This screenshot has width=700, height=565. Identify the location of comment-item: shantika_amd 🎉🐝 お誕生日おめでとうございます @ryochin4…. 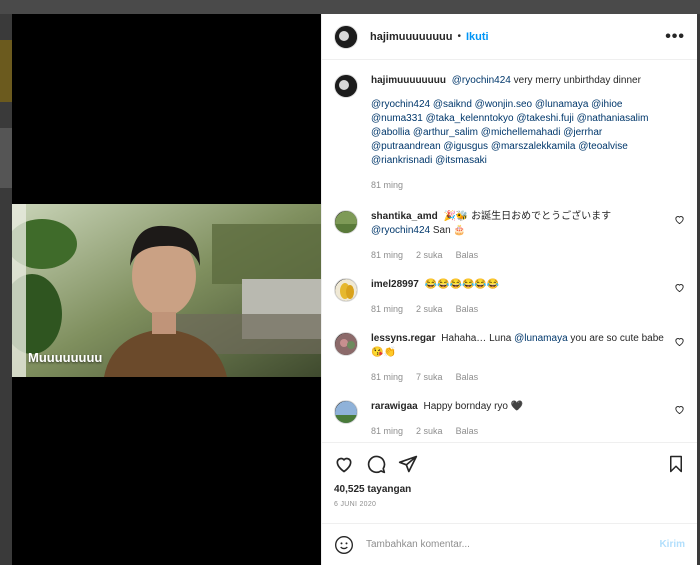
(509, 236).